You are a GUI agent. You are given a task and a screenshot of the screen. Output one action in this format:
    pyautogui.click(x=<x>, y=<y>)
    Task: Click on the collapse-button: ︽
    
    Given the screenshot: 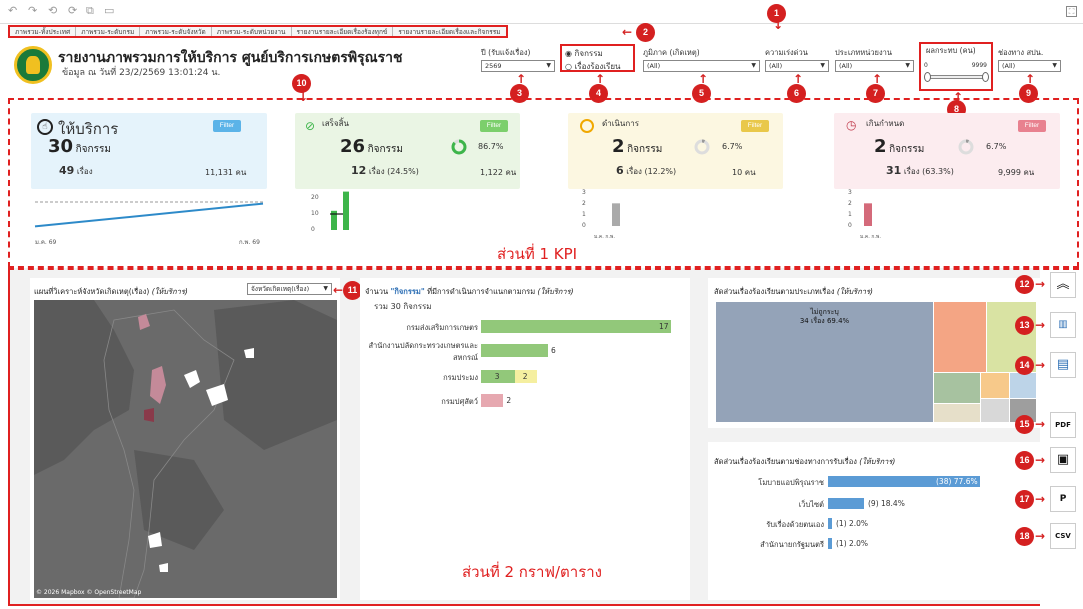 What is the action you would take?
    pyautogui.click(x=1063, y=285)
    